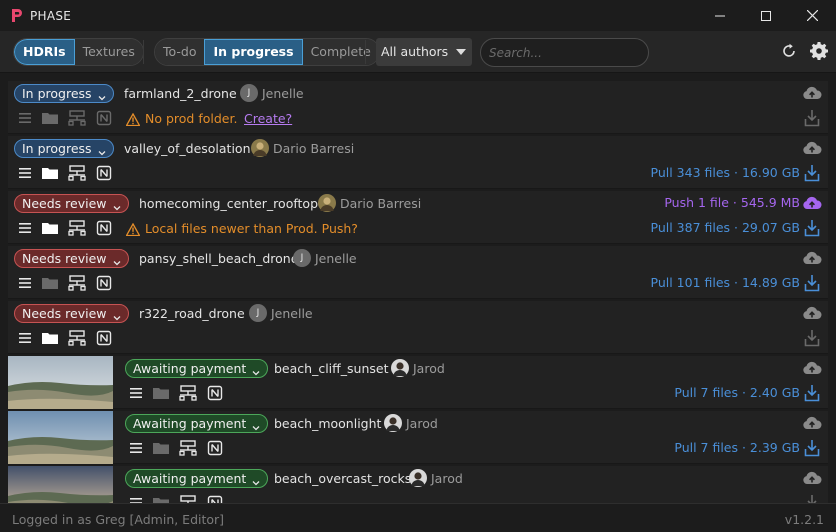 This screenshot has width=836, height=532. I want to click on pull-button: Pull 387 files · 29.07 GB, so click(725, 227).